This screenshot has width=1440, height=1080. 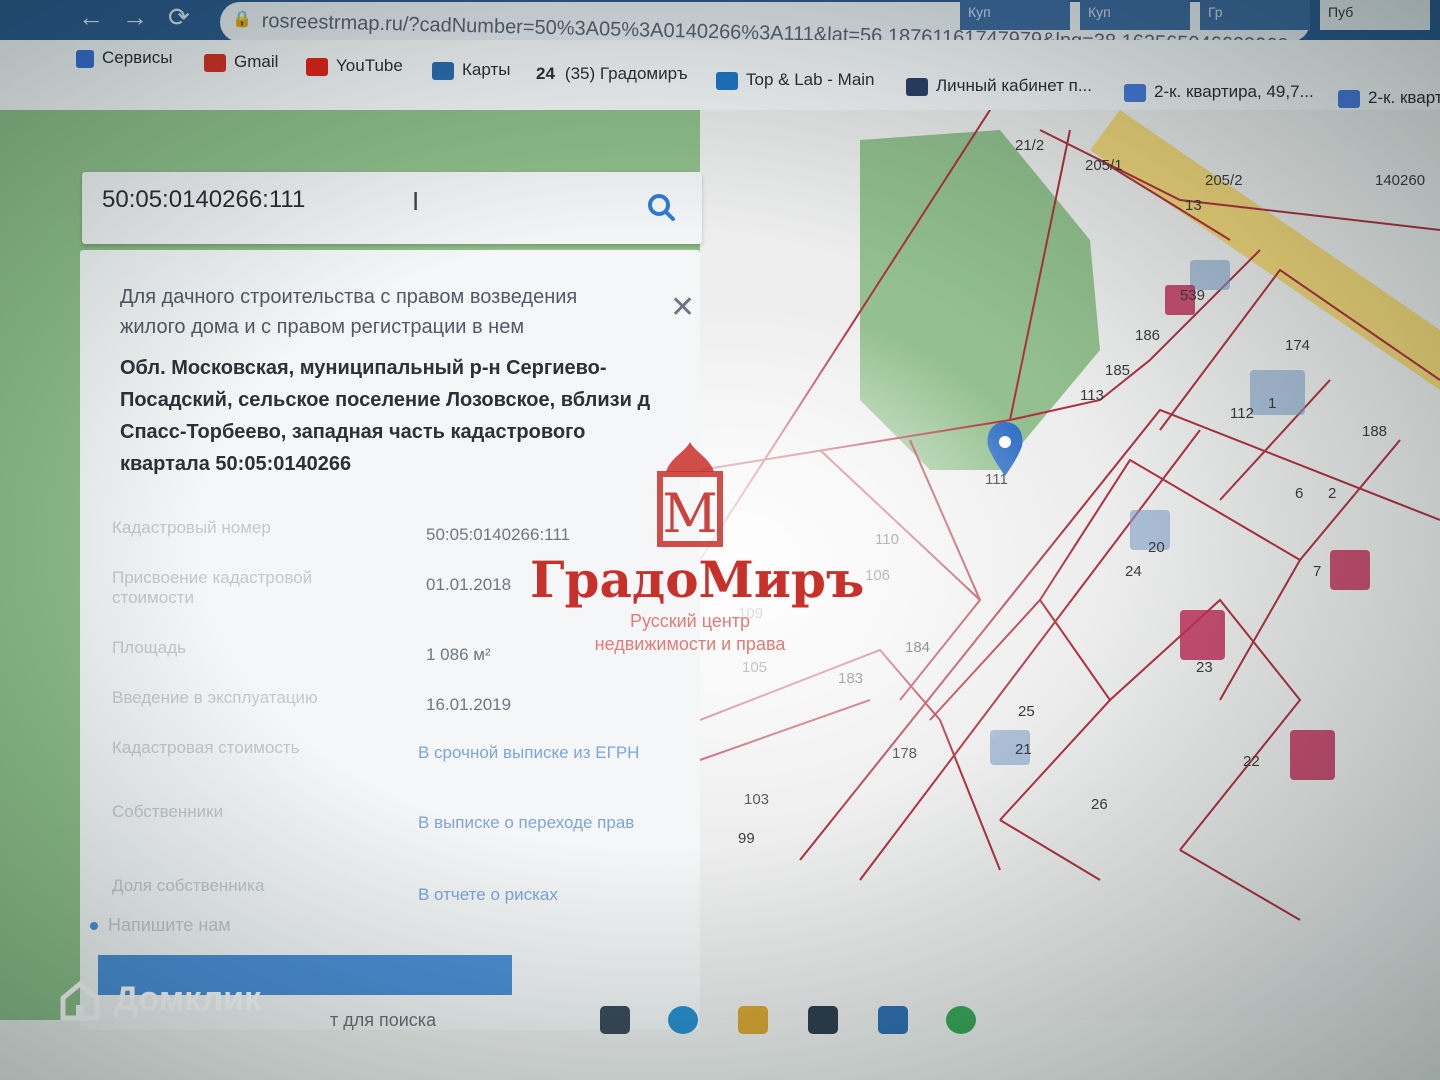 What do you see at coordinates (135, 17) in the screenshot?
I see `forward-icon: →` at bounding box center [135, 17].